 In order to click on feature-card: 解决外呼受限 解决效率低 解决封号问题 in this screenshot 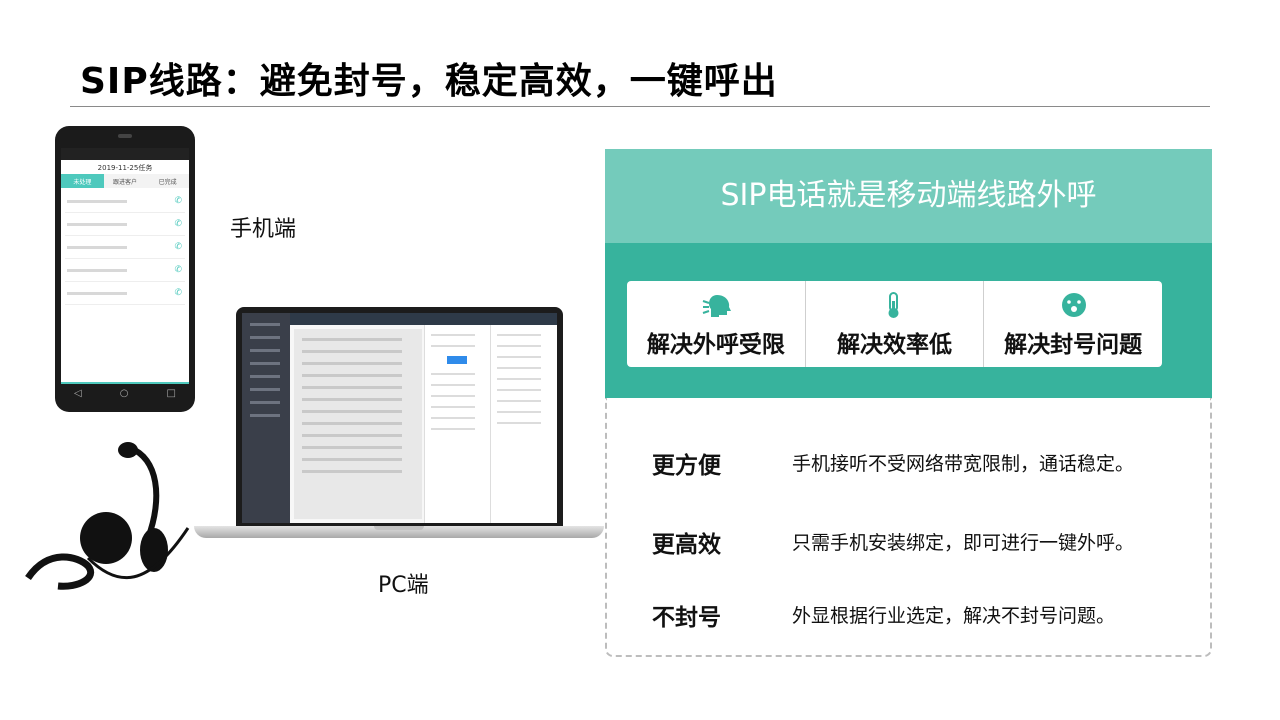, I will do `click(894, 324)`.